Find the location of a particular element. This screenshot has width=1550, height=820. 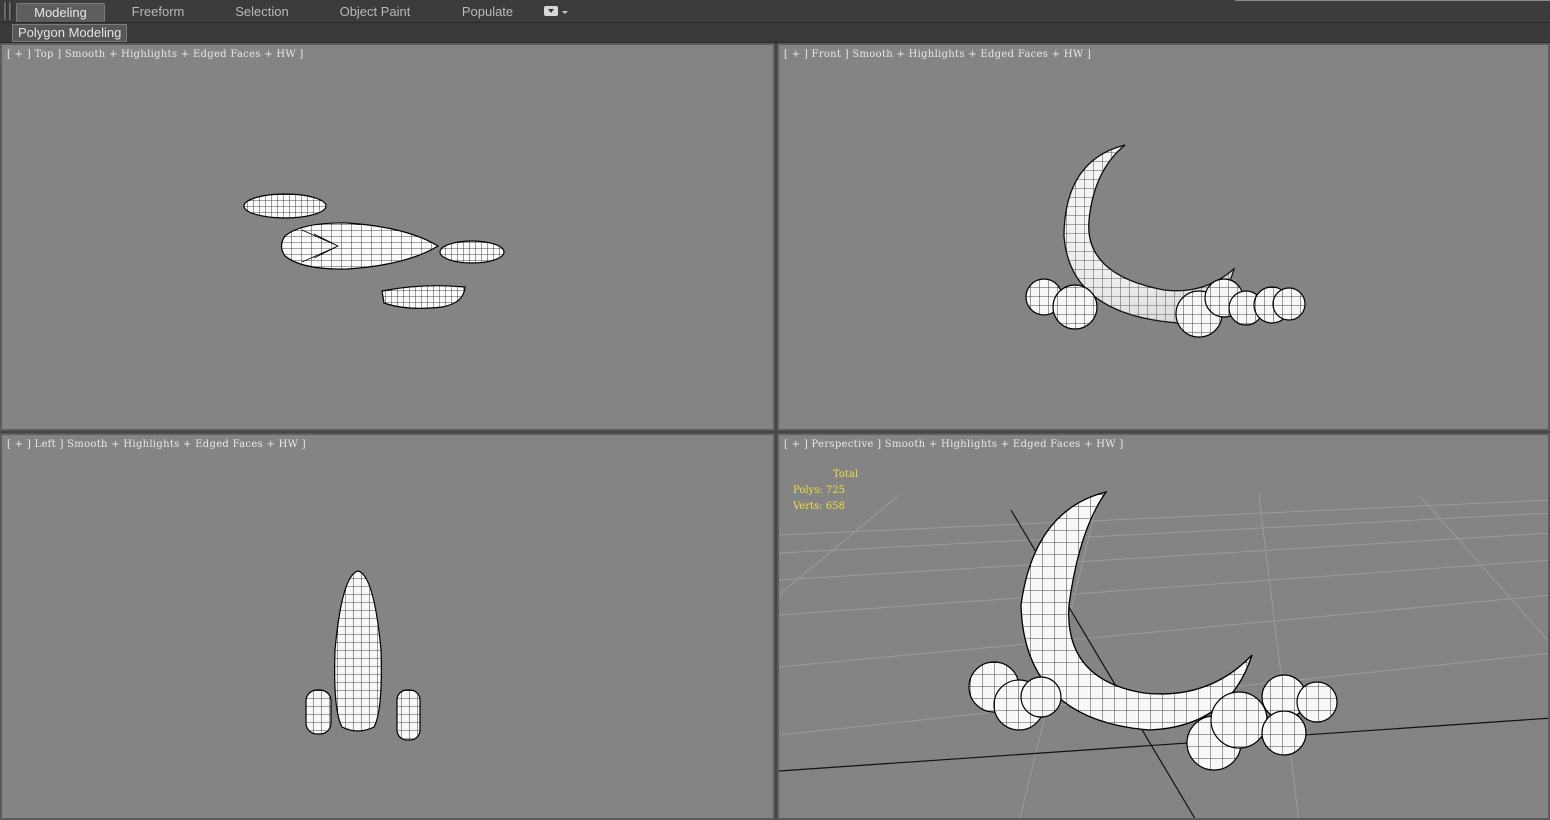

stats-title: Total is located at coordinates (846, 474).